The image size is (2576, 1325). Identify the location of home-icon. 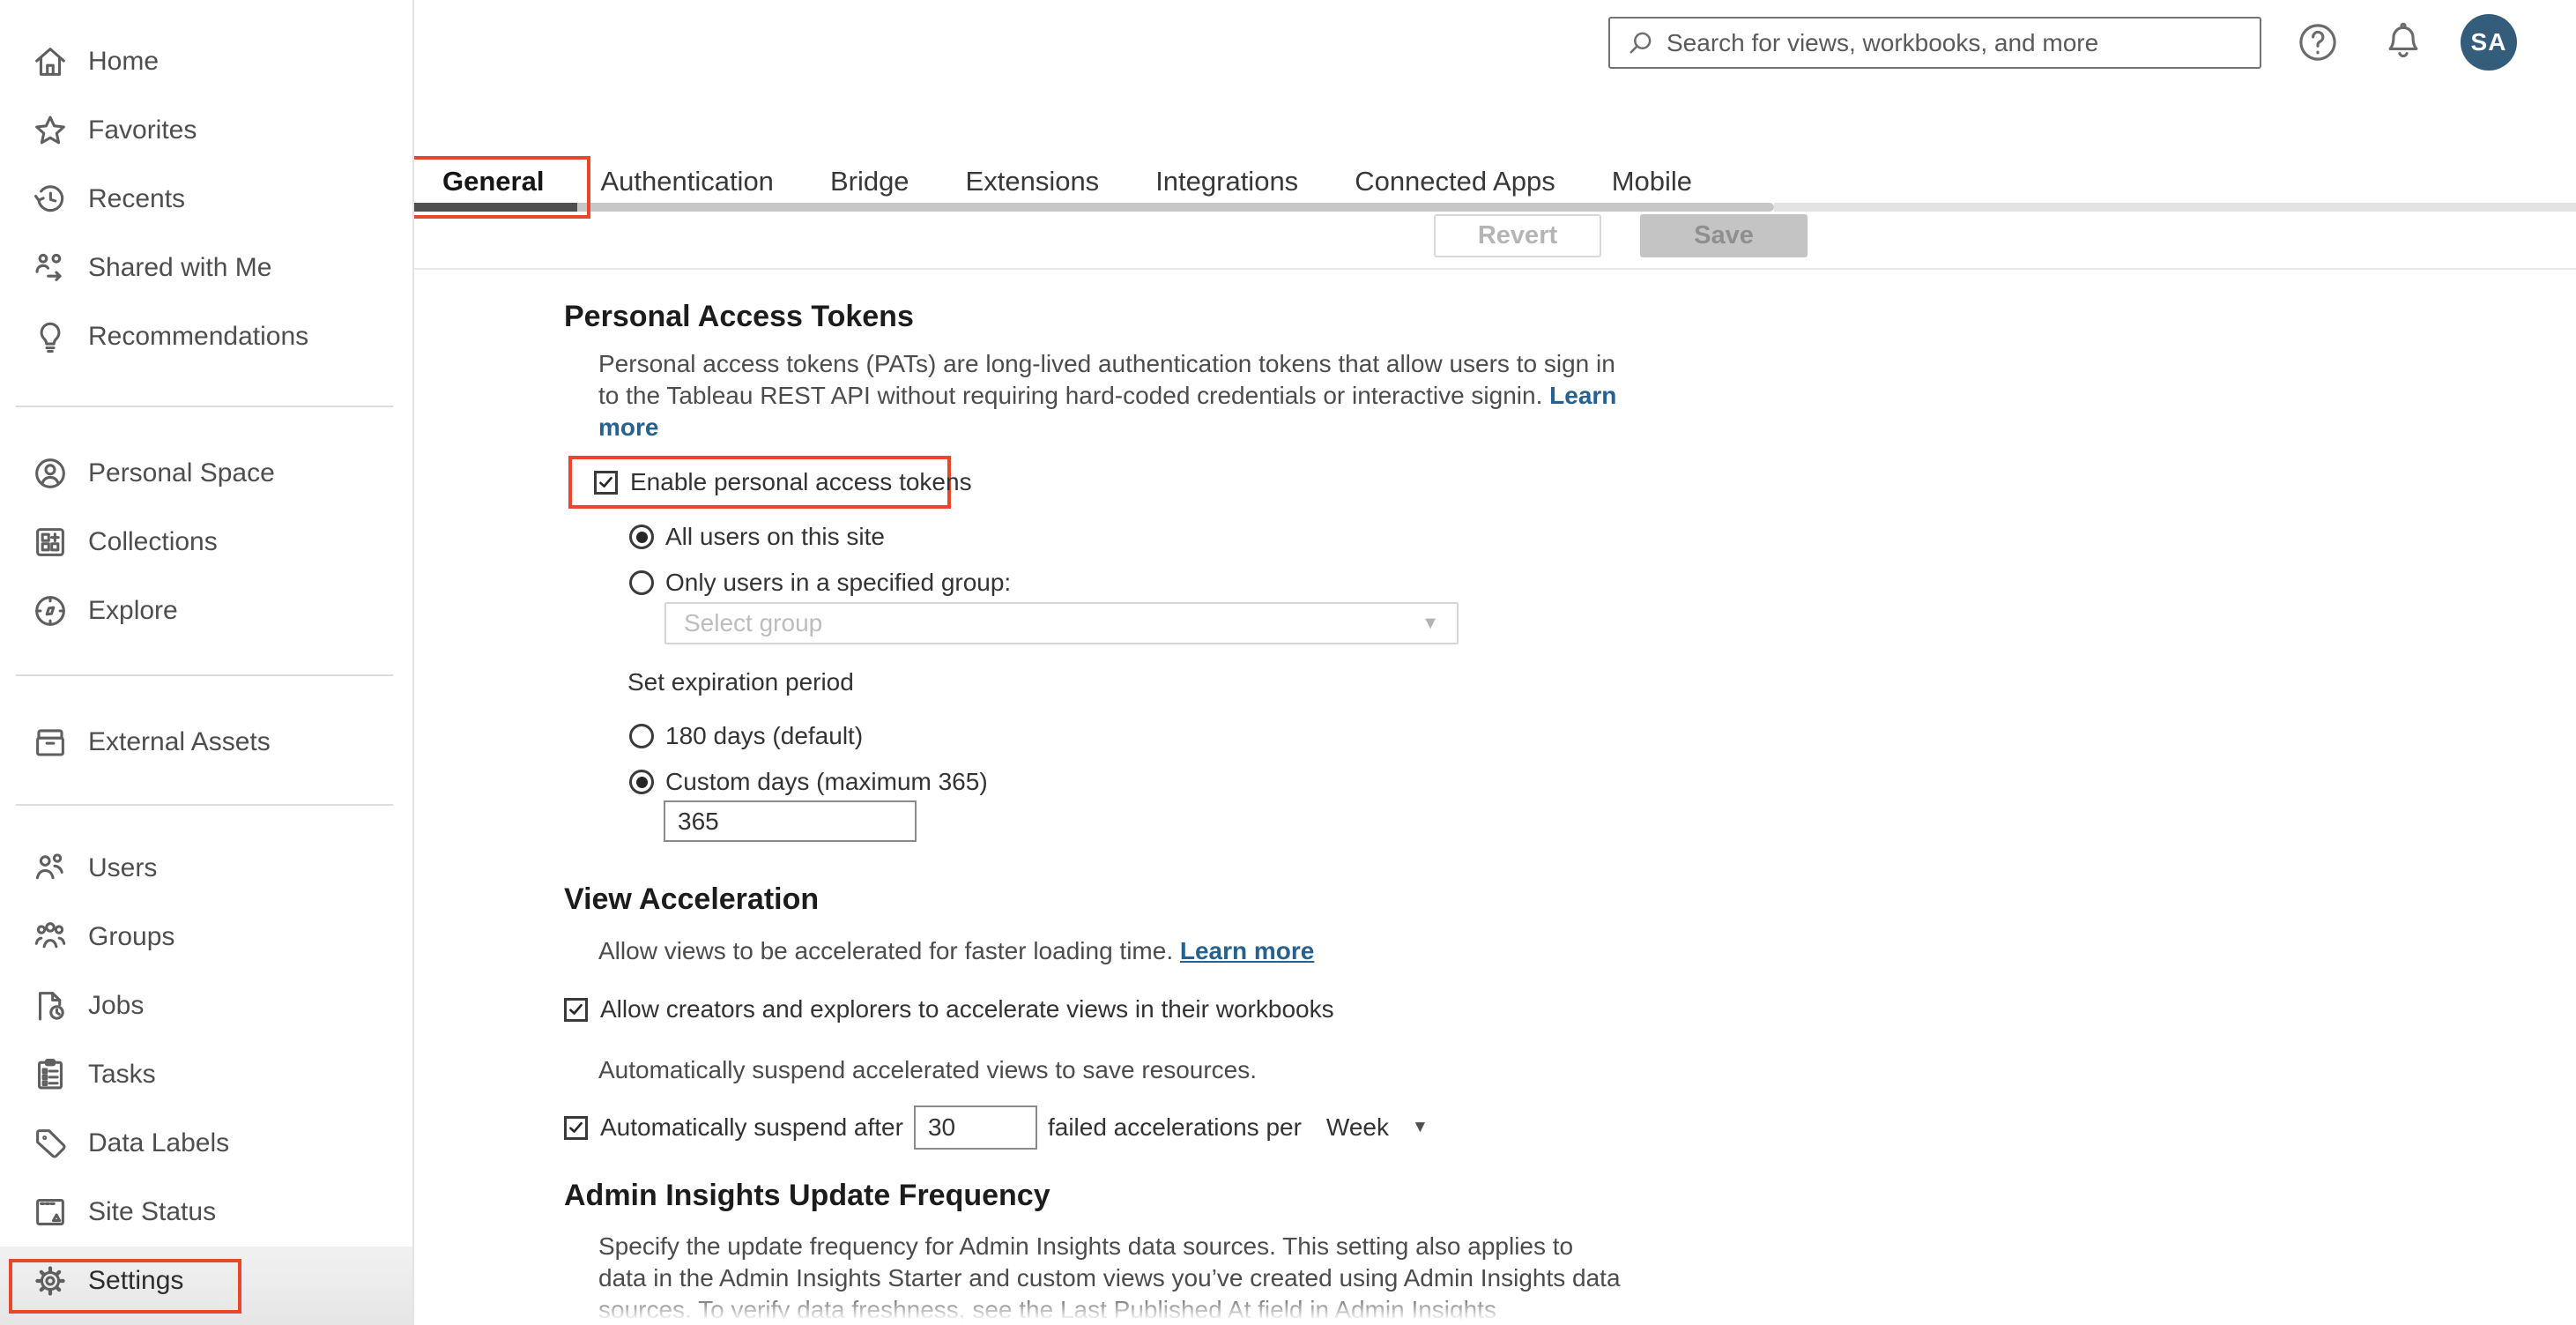
(50, 61).